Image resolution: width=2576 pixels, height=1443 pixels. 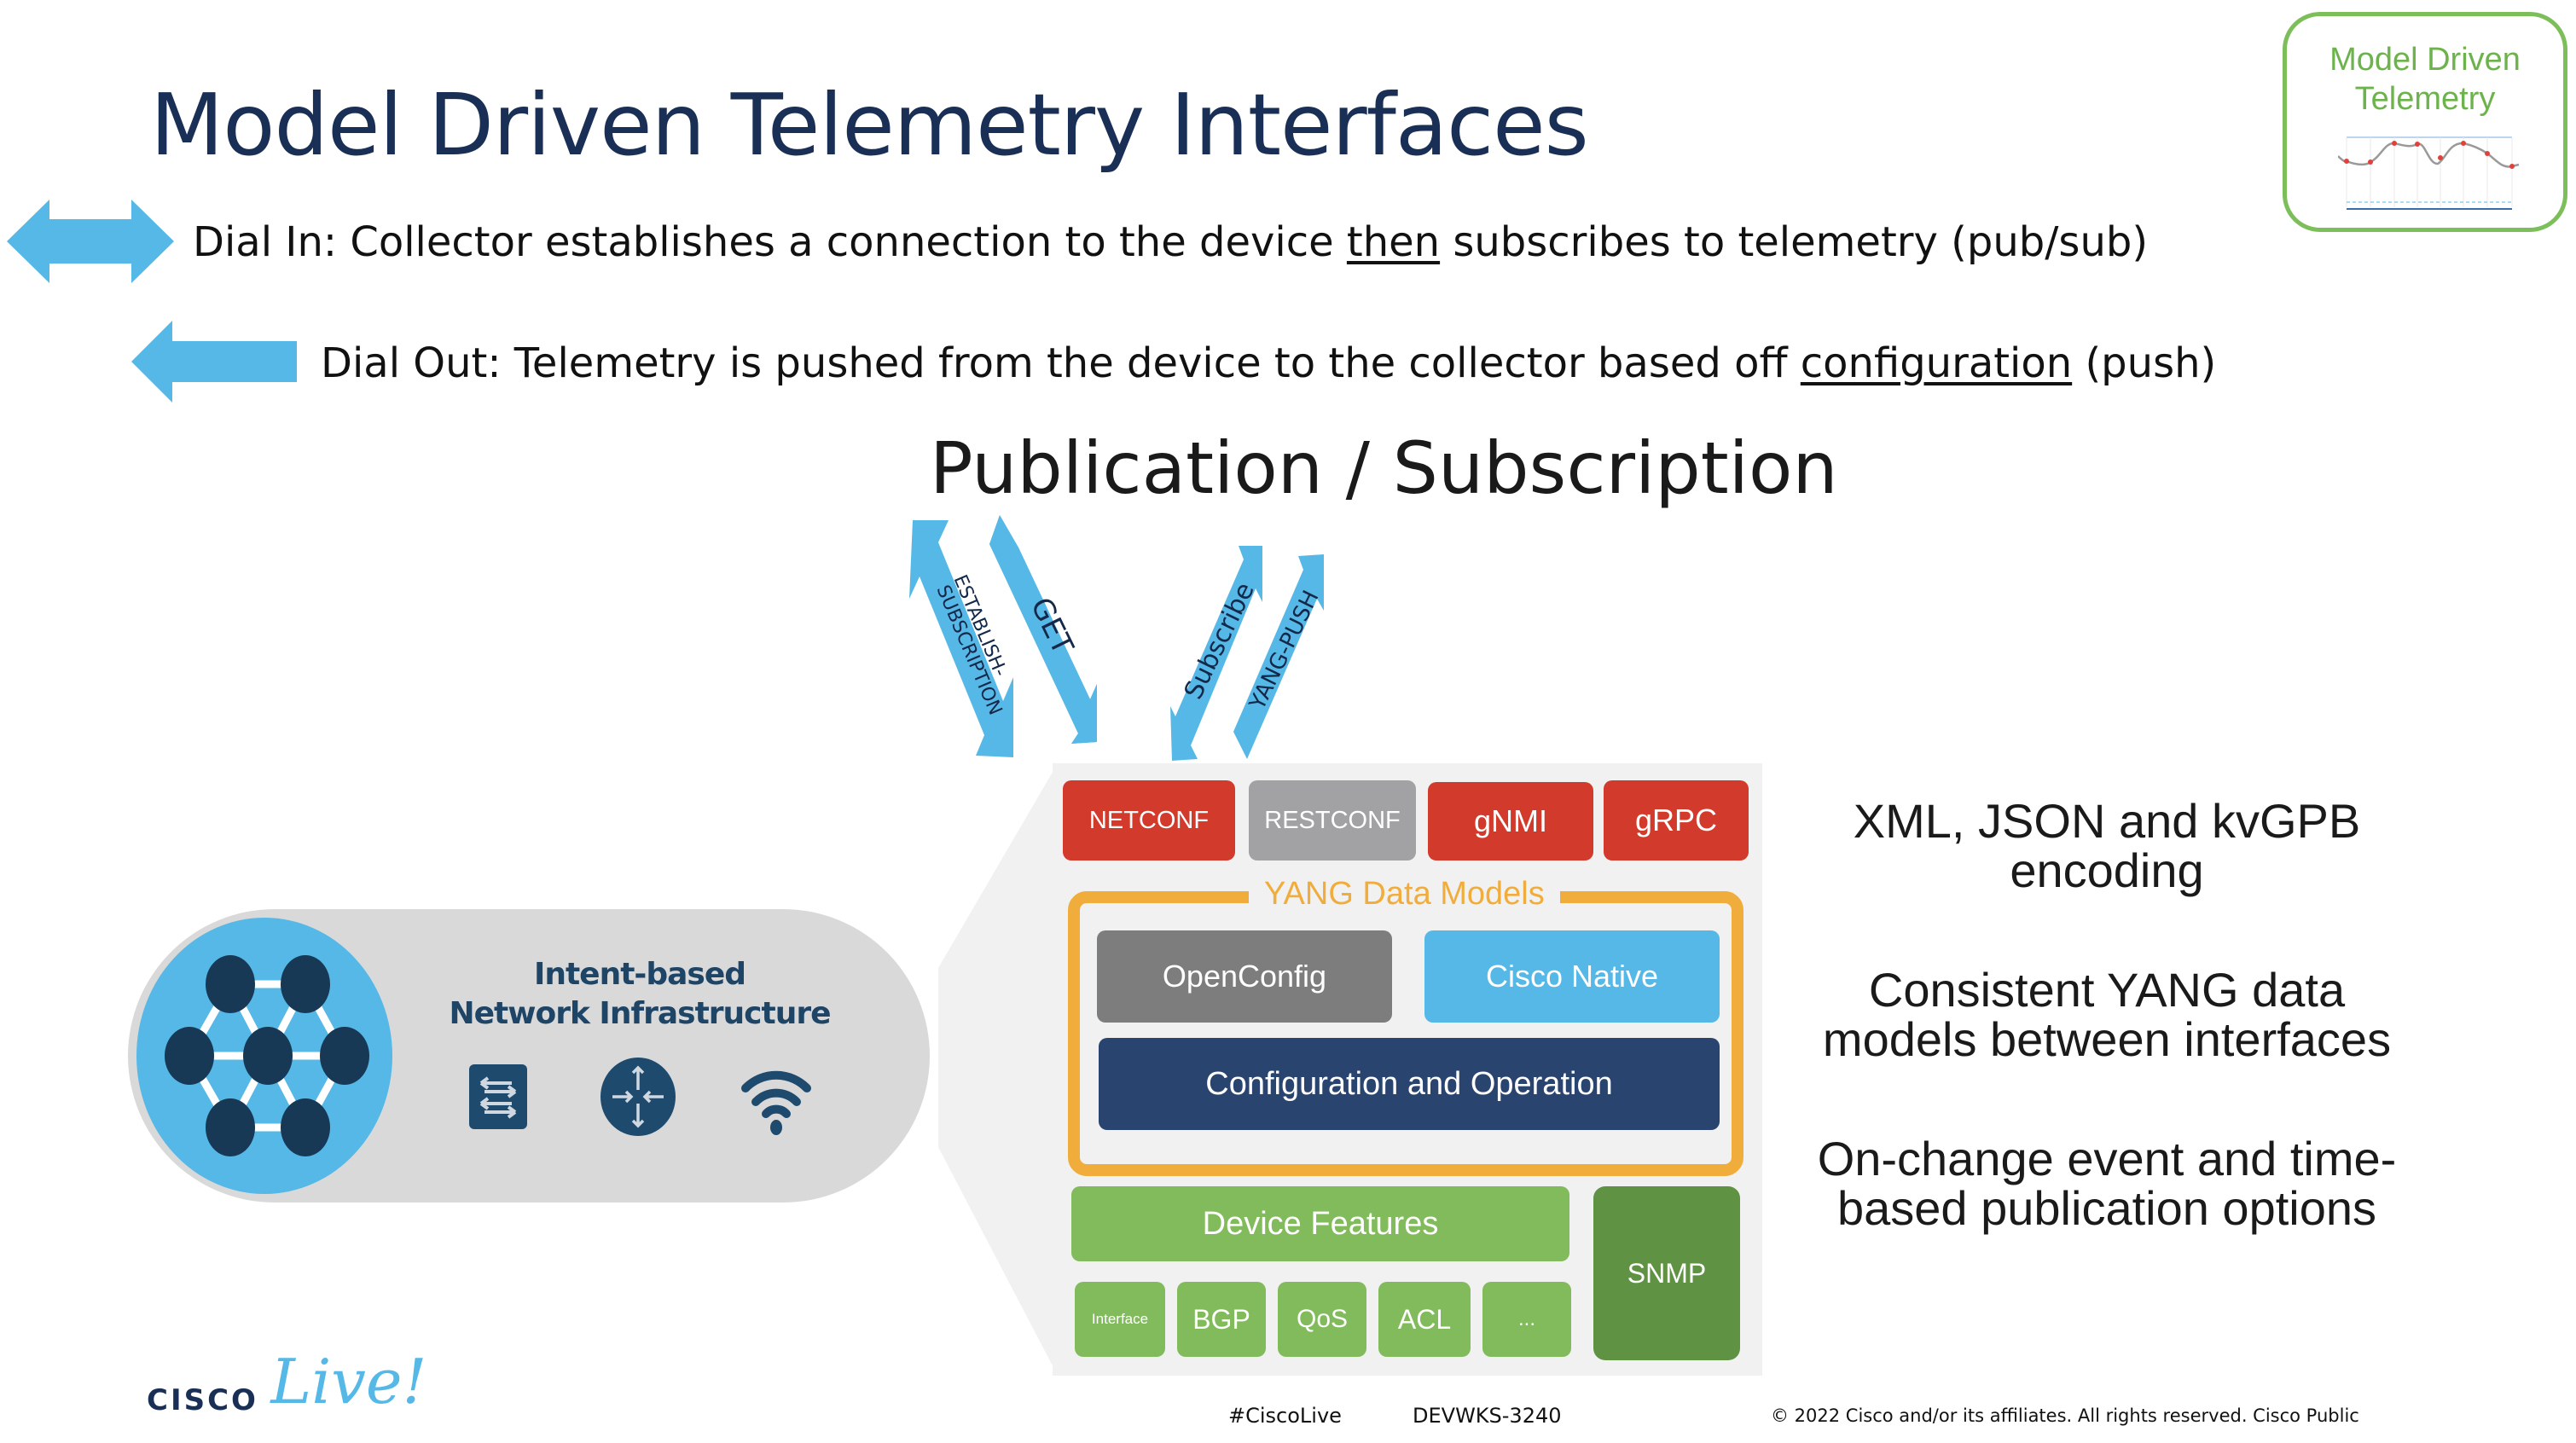 I want to click on device-features-box: Device Features, so click(x=1320, y=1223).